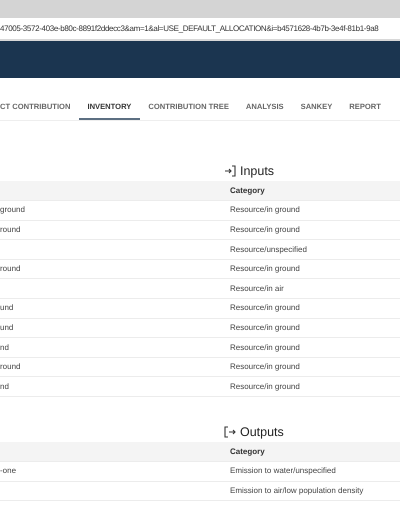  Describe the element at coordinates (262, 432) in the screenshot. I see `section-title: Outputs` at that location.